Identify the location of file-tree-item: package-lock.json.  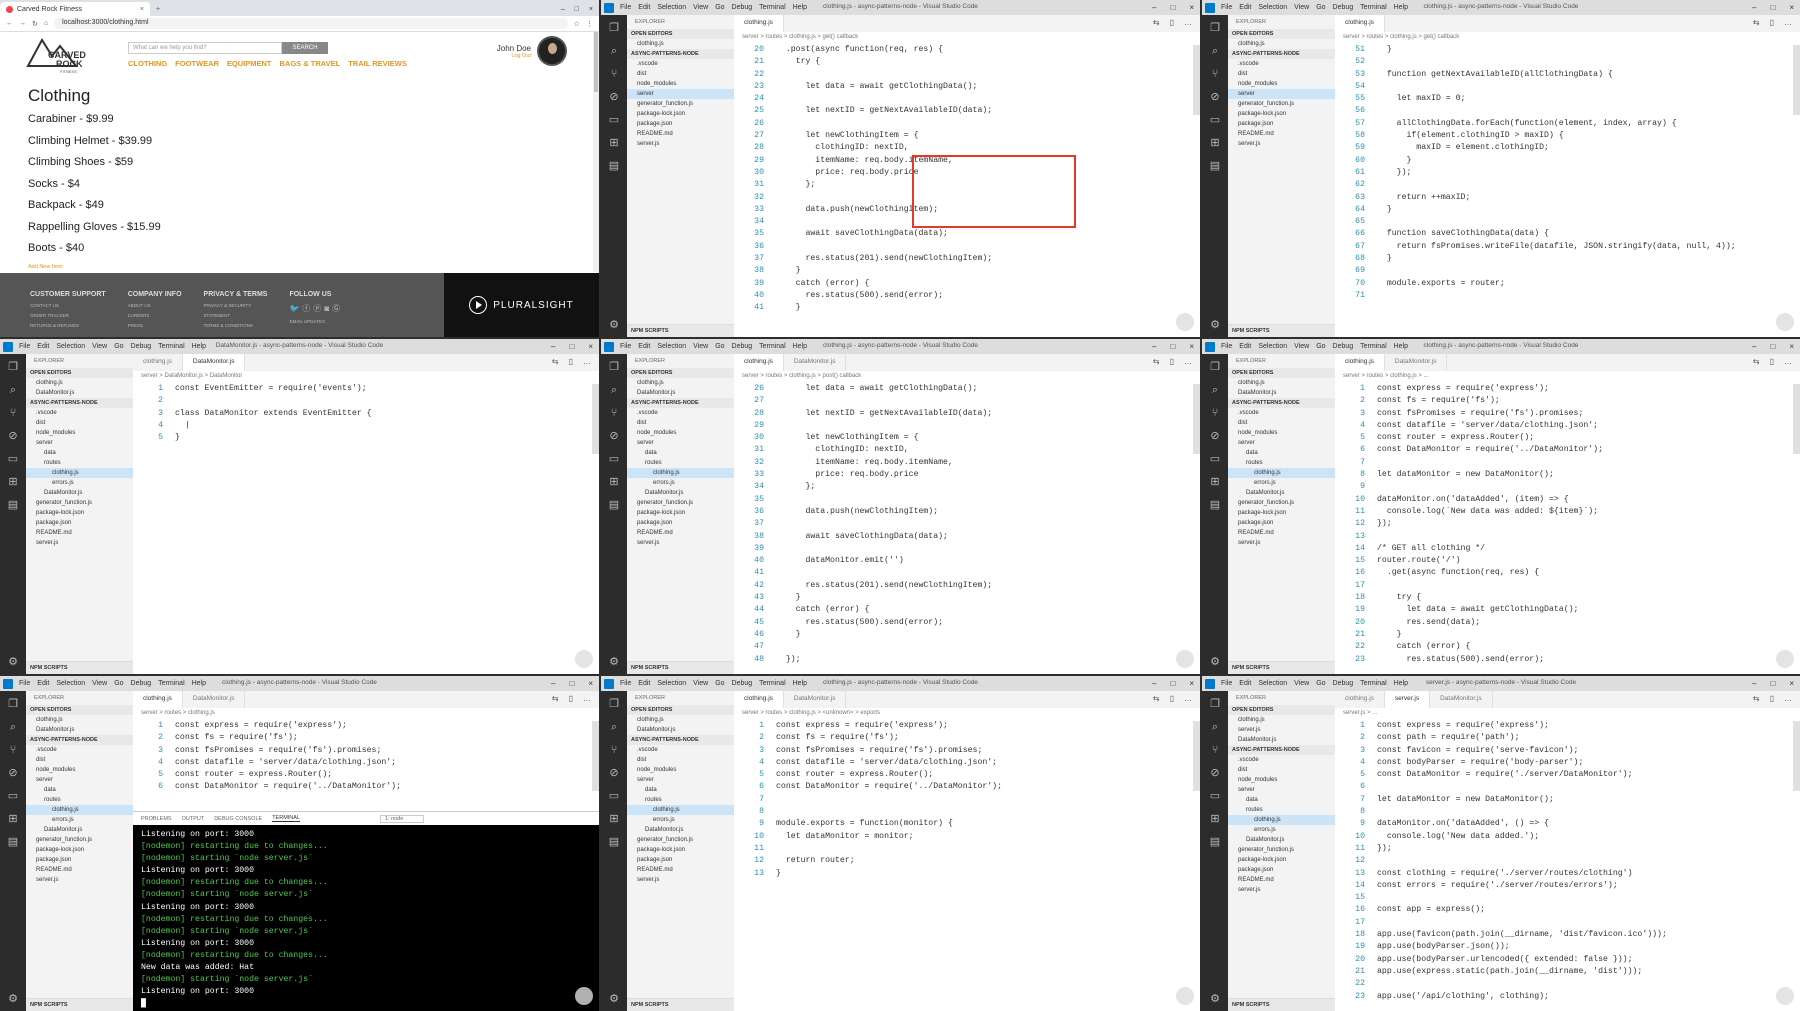
(1281, 860).